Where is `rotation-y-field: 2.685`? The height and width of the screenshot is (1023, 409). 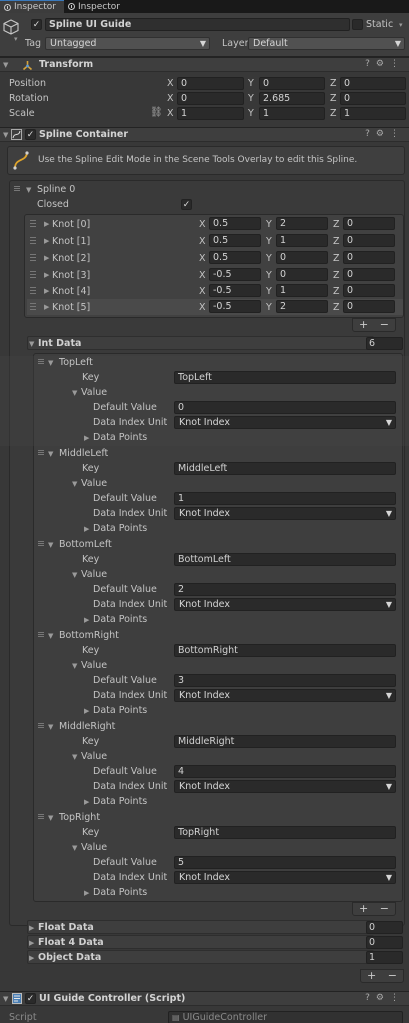
rotation-y-field: 2.685 is located at coordinates (292, 98).